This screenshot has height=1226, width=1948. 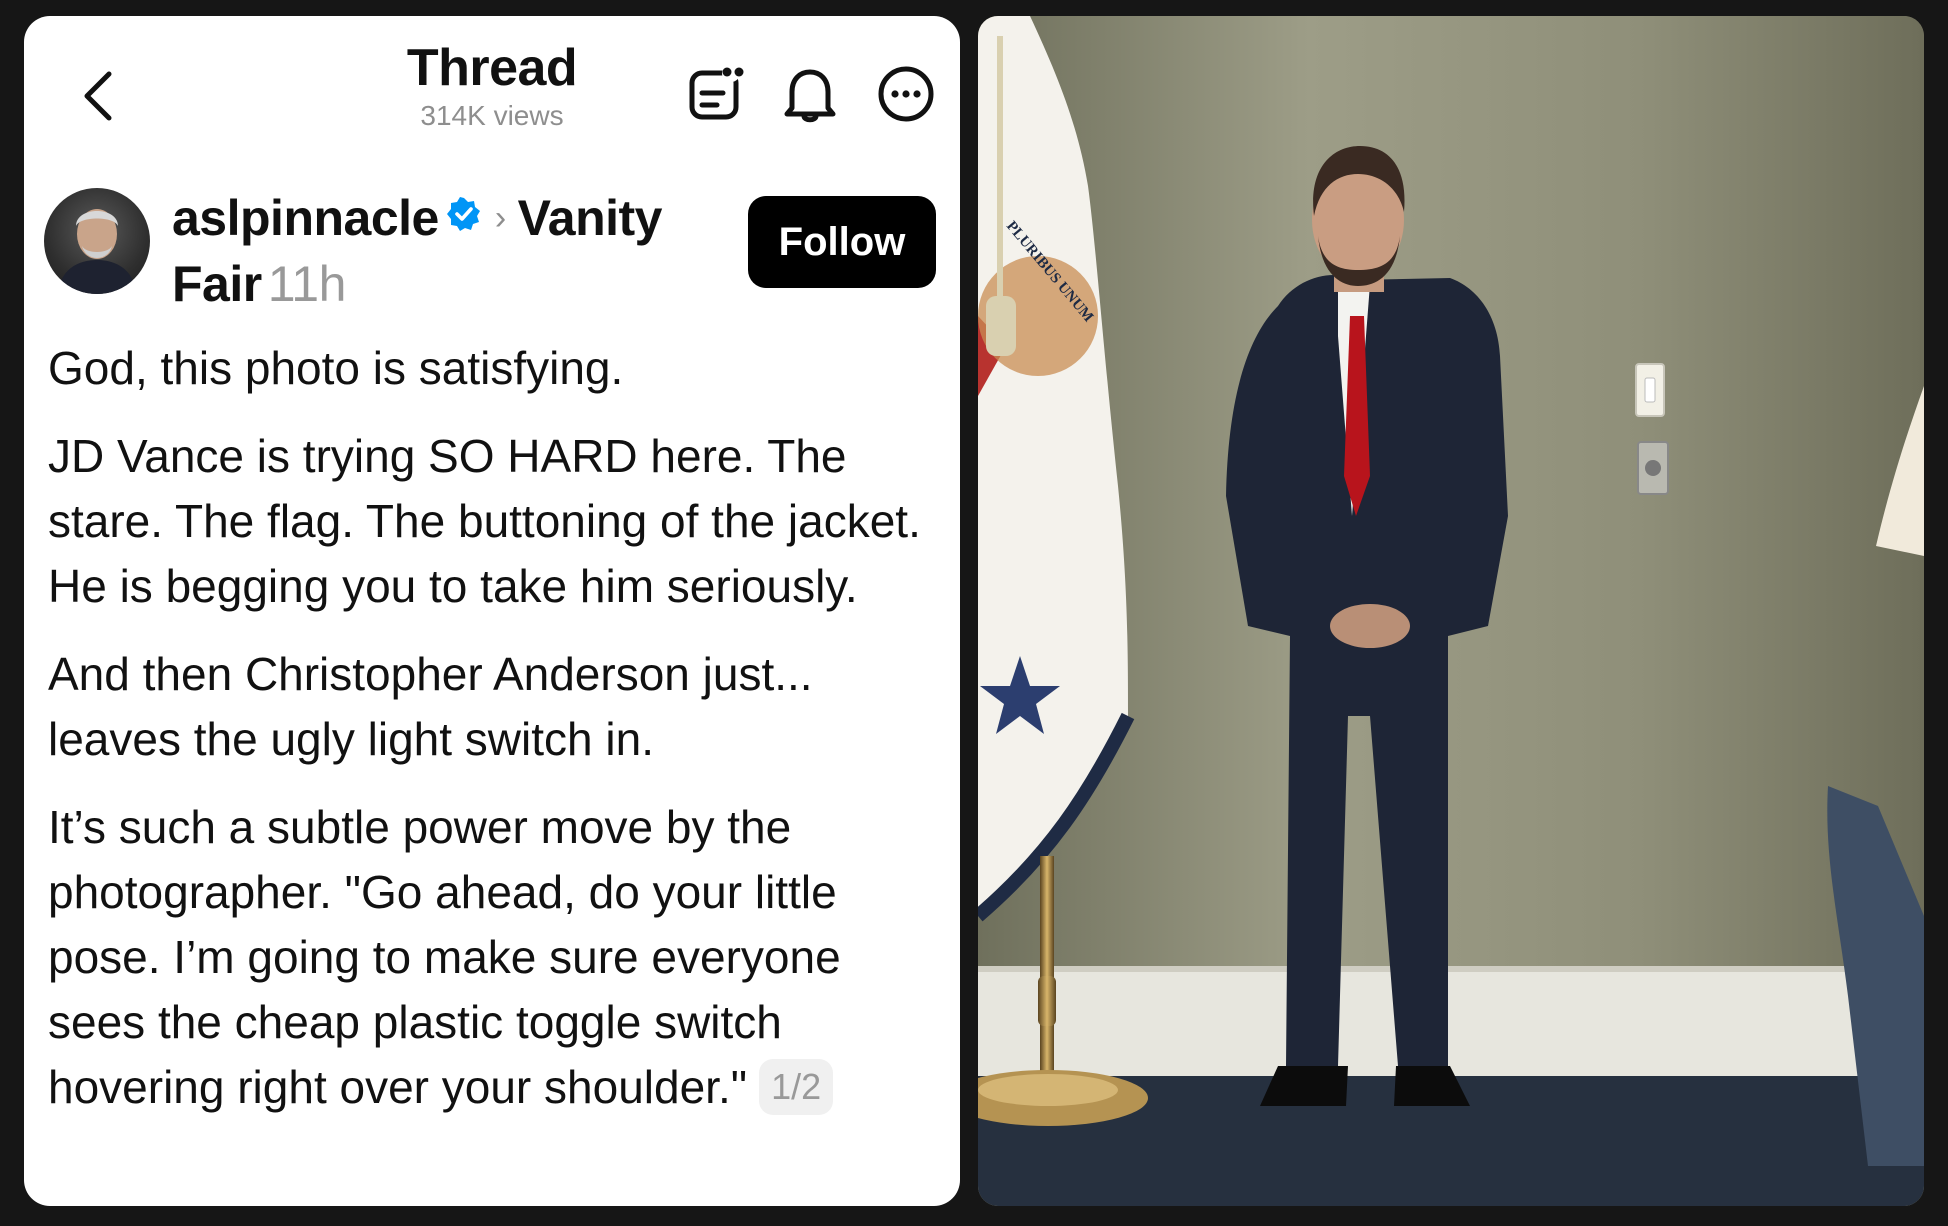 I want to click on avatar-portrait, so click(x=97, y=251).